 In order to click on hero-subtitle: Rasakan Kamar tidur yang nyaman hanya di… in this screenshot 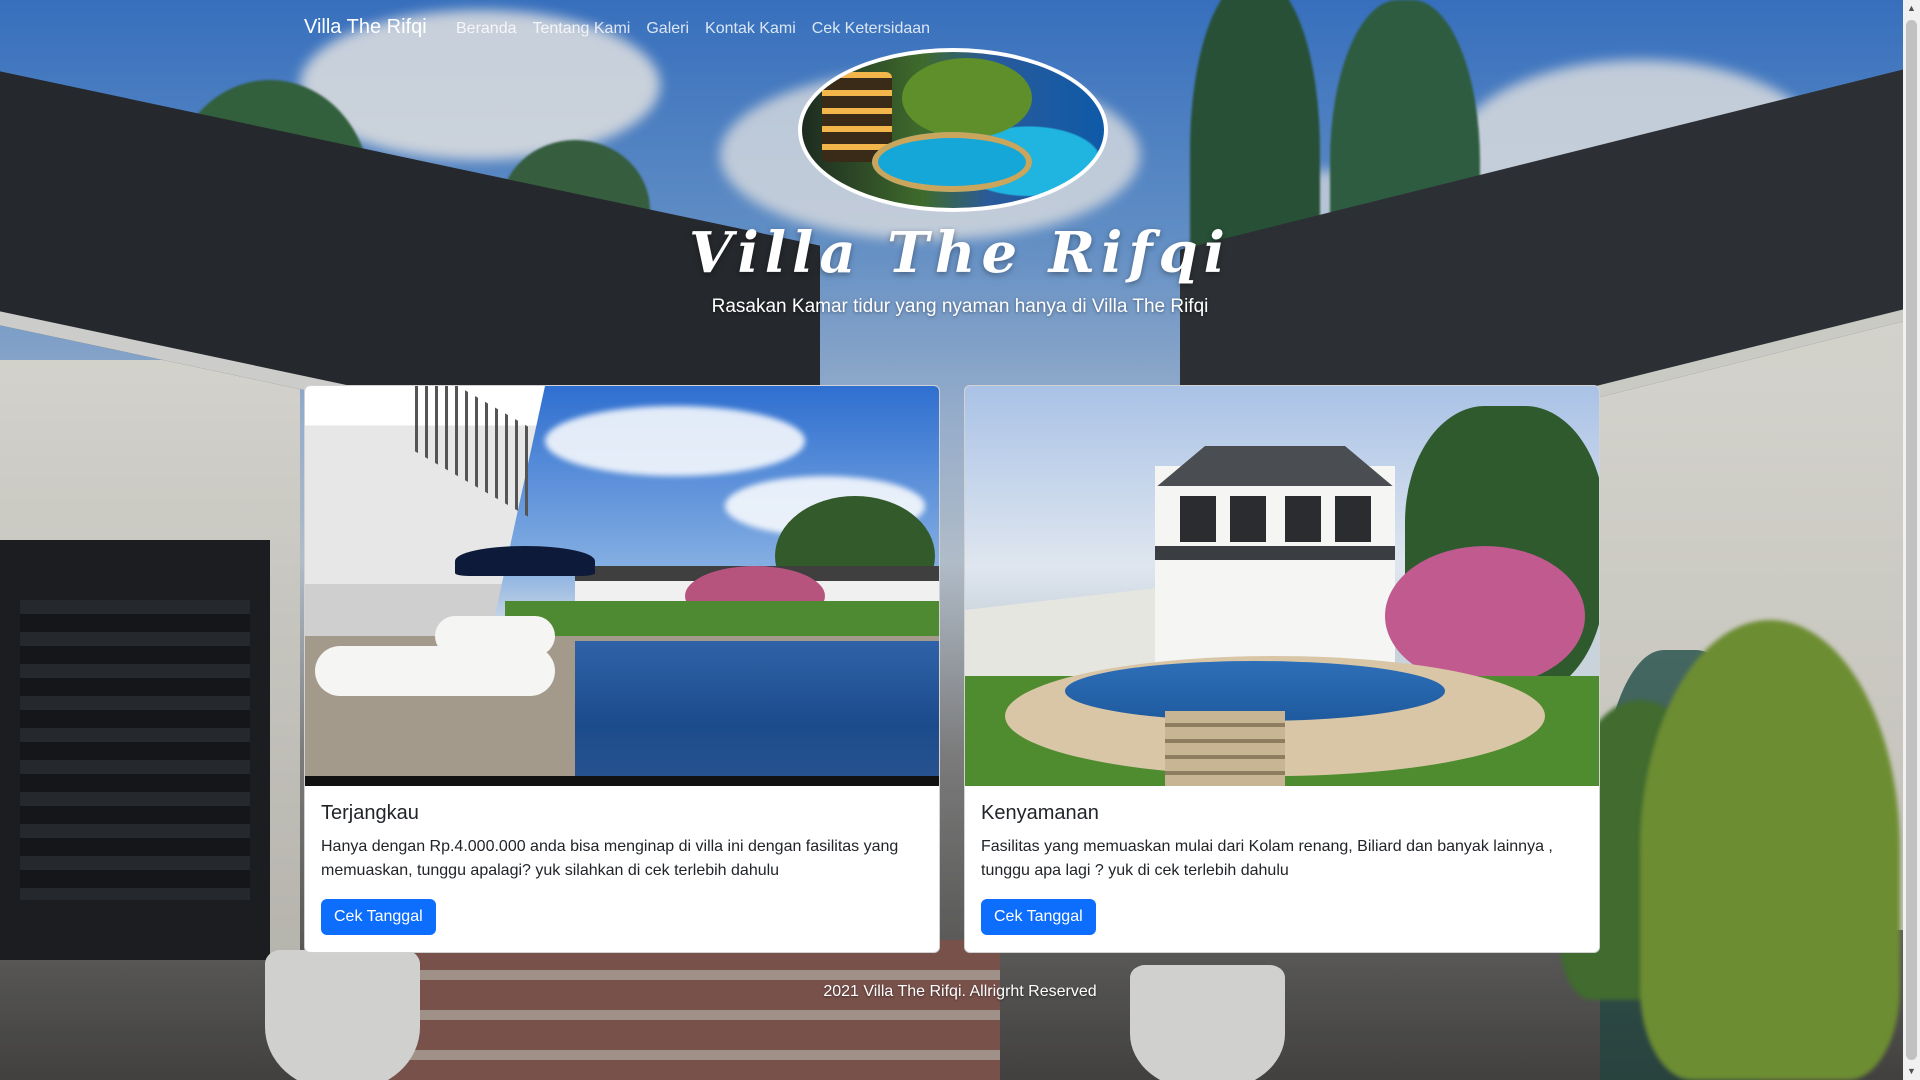, I will do `click(960, 306)`.